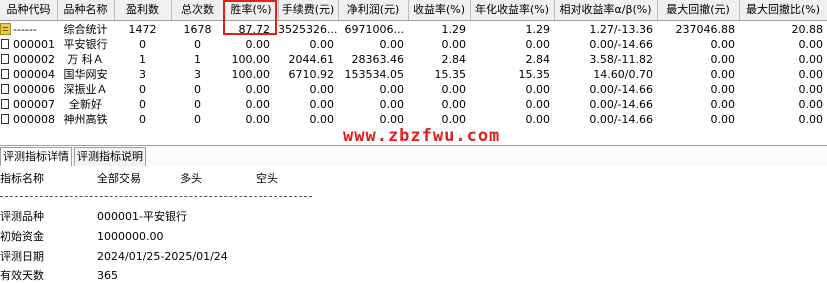  What do you see at coordinates (142, 216) in the screenshot?
I see `detail-value: 000001-平安银行` at bounding box center [142, 216].